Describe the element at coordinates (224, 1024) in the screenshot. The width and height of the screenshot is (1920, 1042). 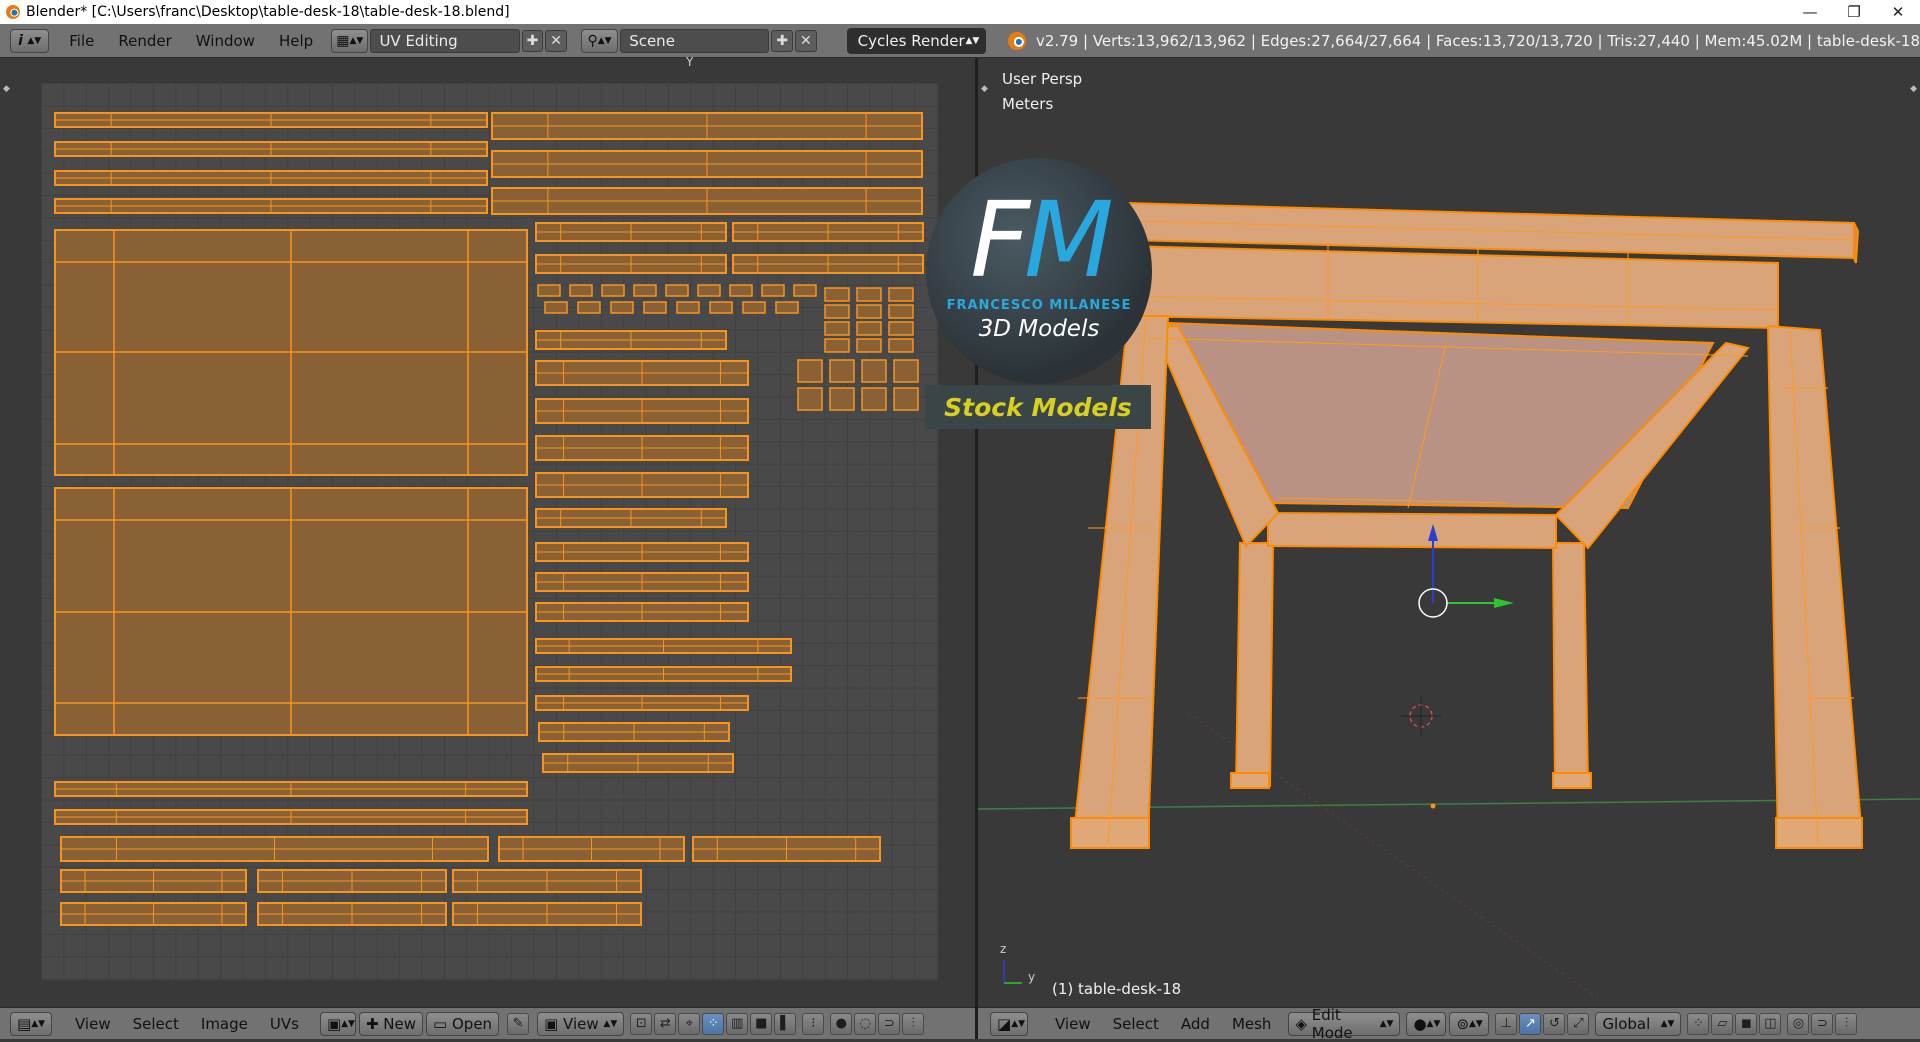
I see `uv-menu-image: Image` at that location.